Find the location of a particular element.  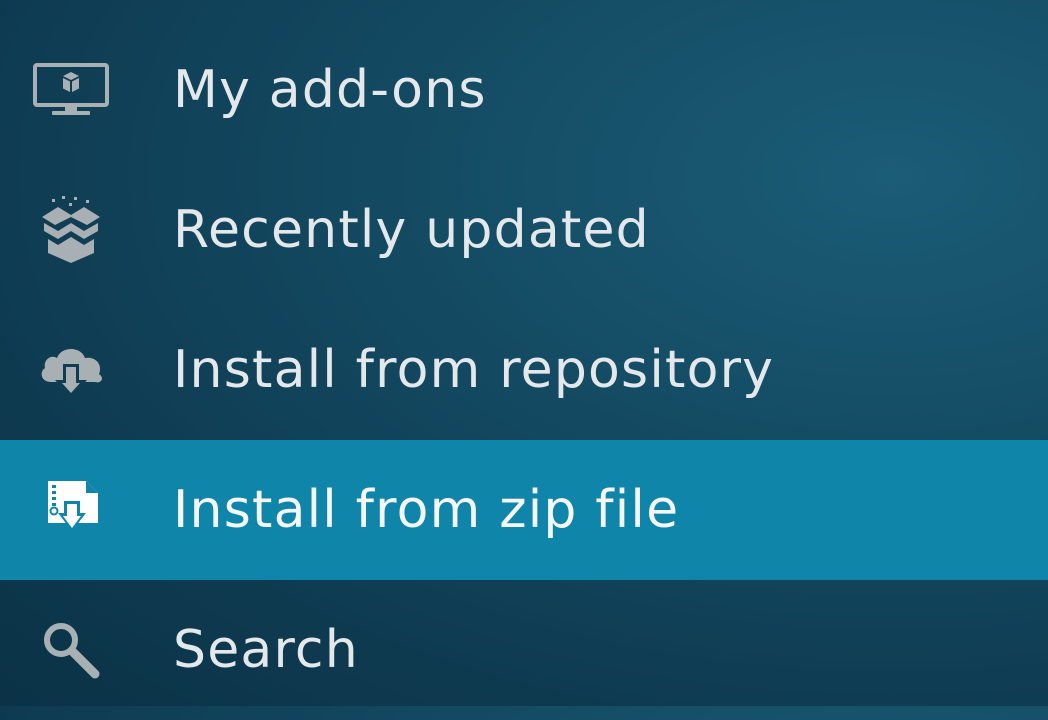

menu-item-label: Search is located at coordinates (266, 650).